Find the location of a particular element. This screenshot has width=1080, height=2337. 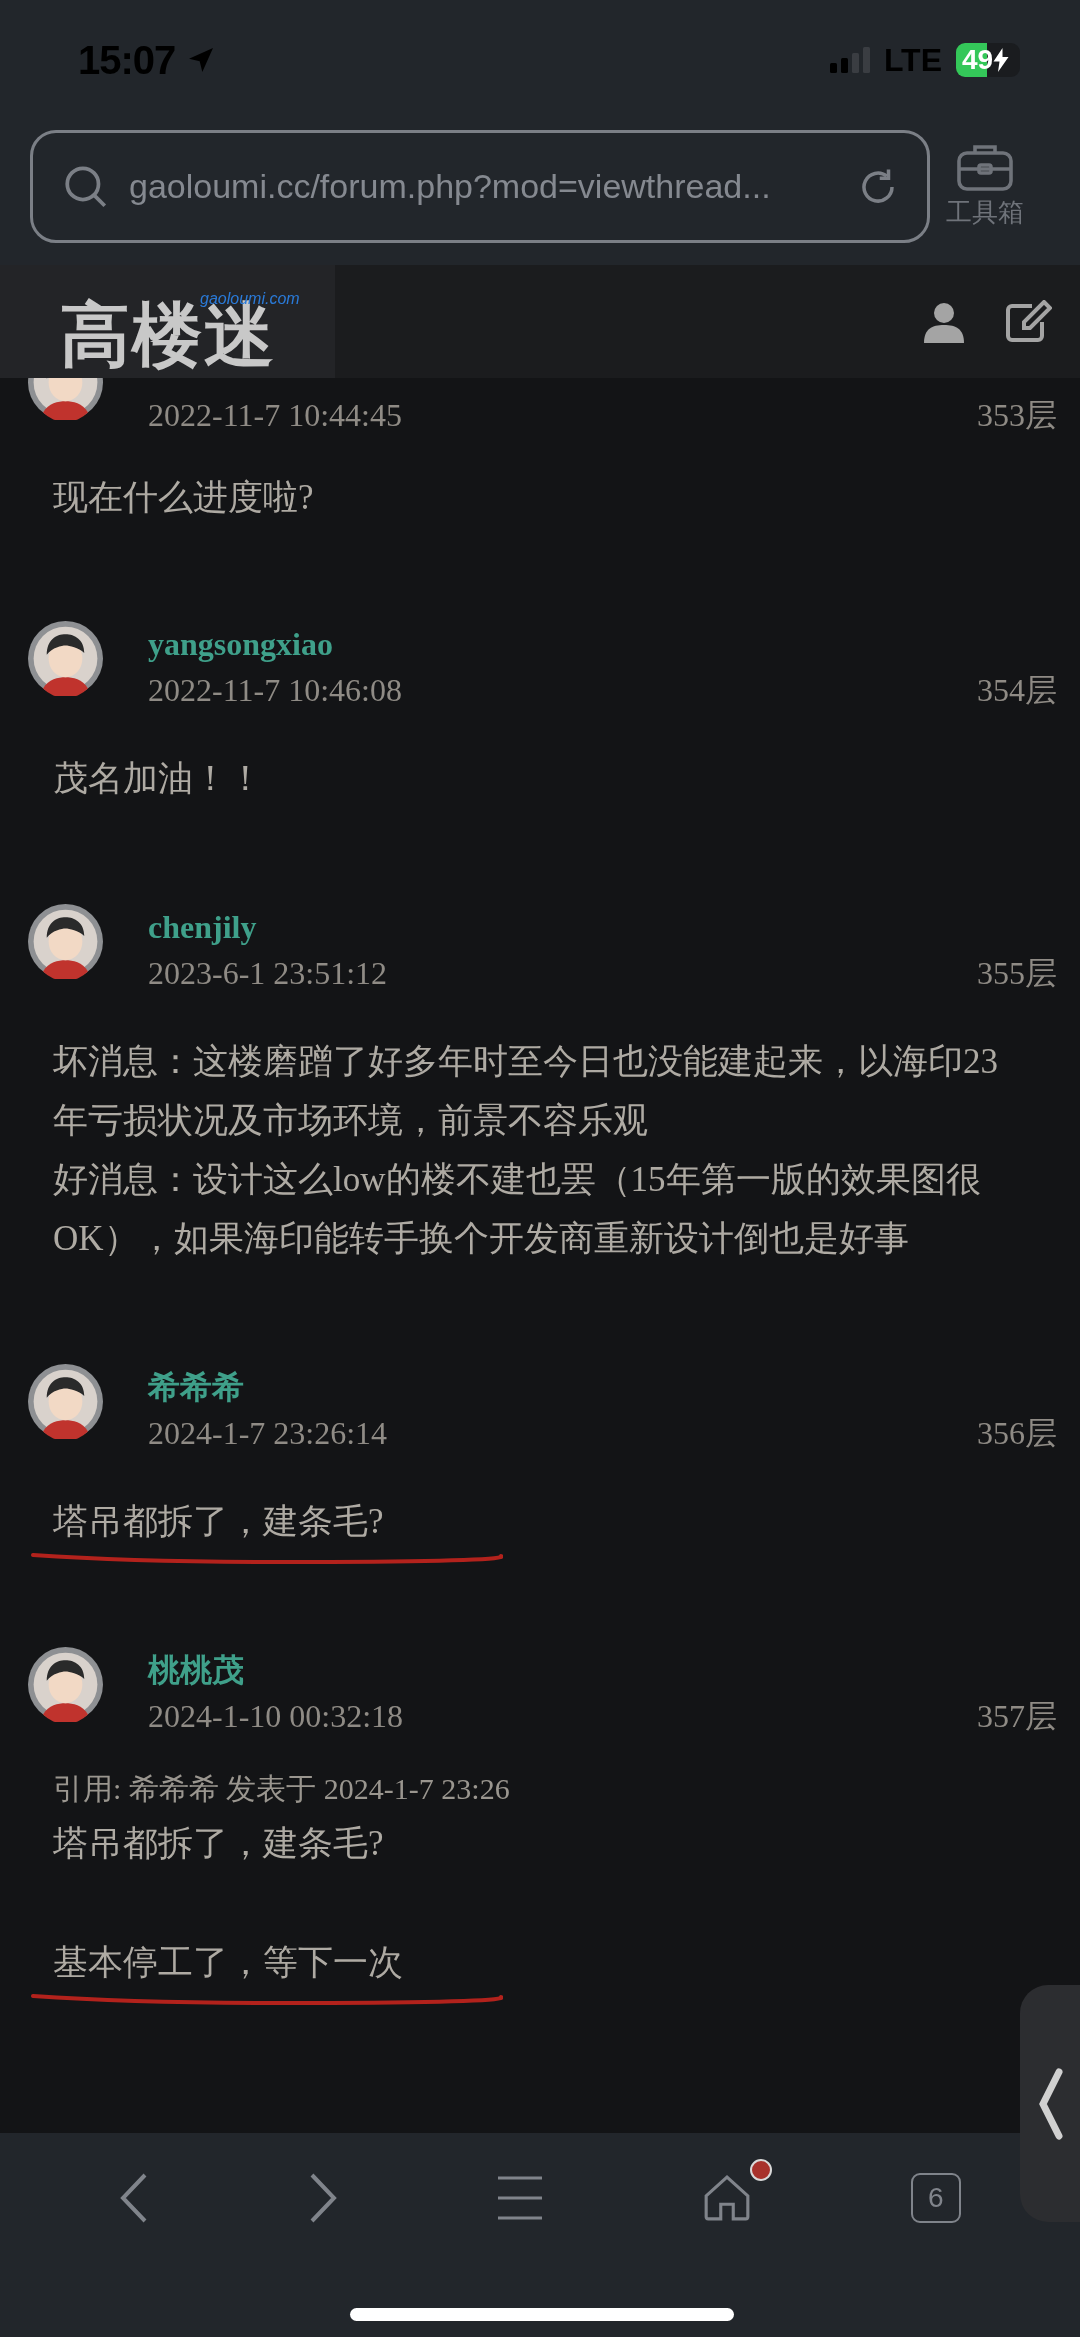

post-text: 现在什么进度啦? is located at coordinates (183, 498).